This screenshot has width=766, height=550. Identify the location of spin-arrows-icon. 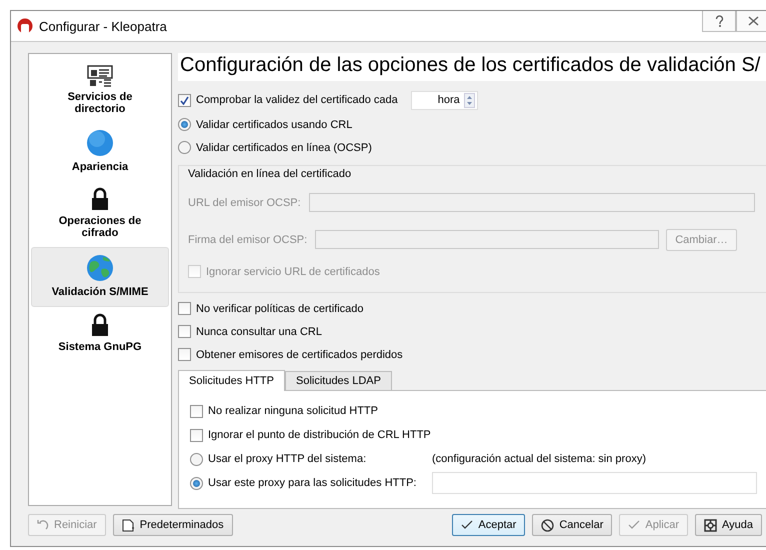
(469, 100).